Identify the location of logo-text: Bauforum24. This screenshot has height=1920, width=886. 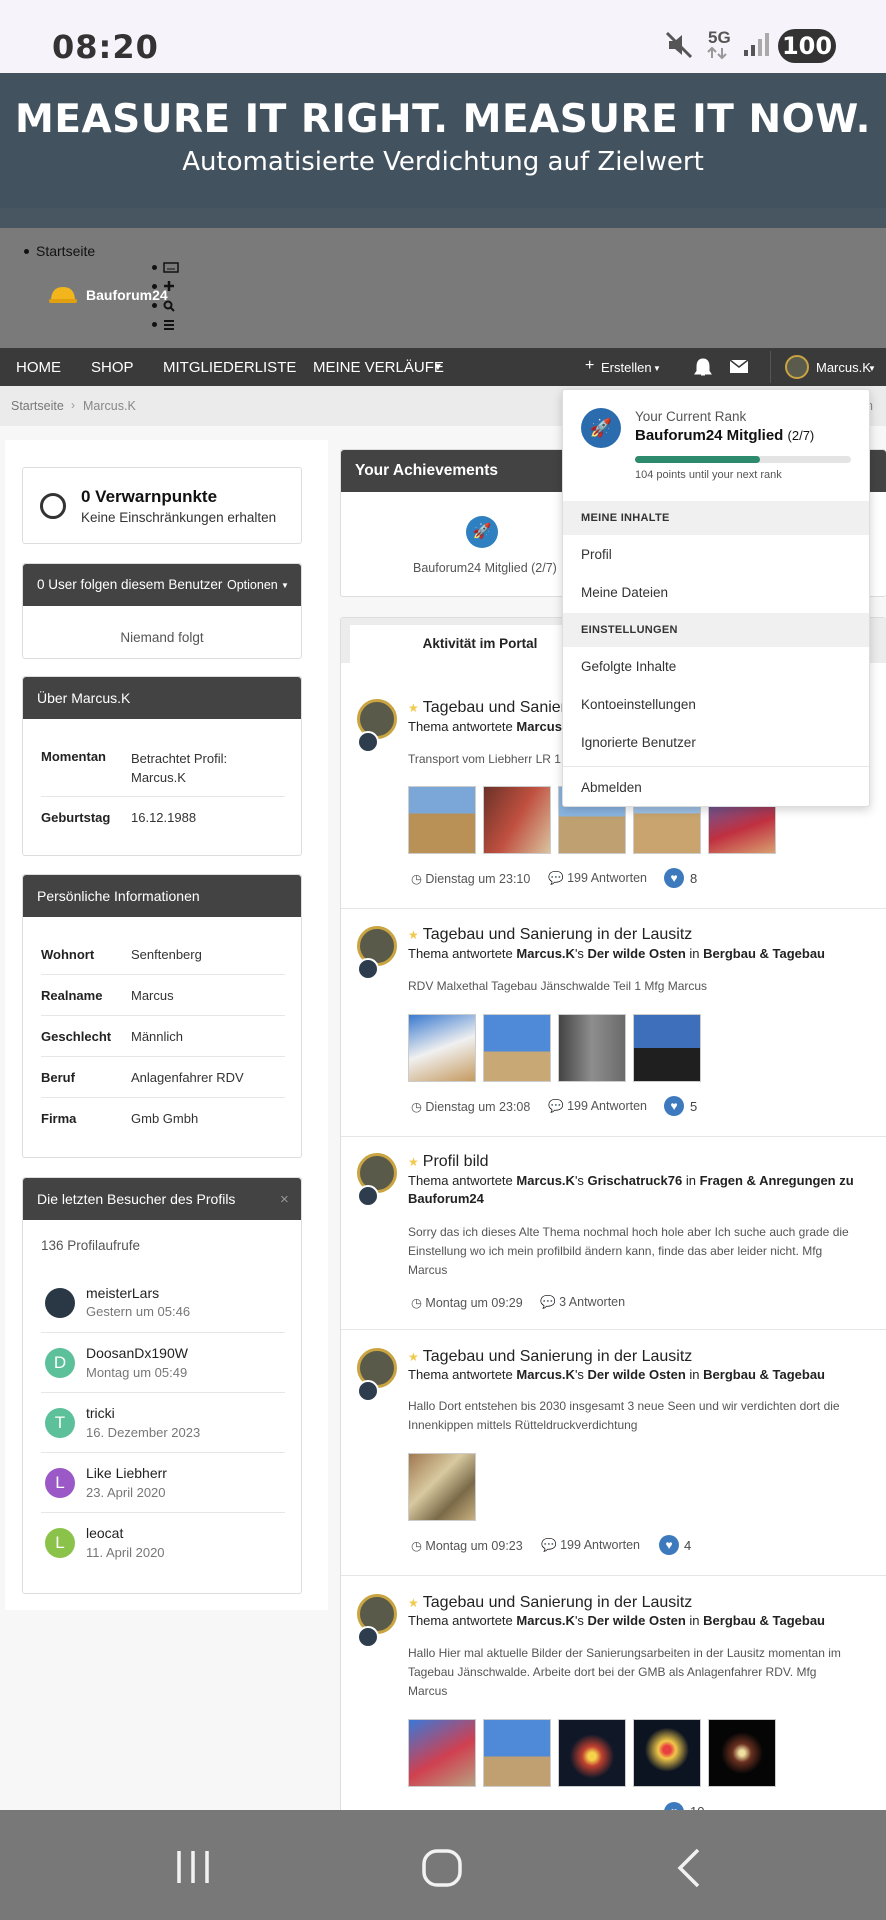
(127, 295).